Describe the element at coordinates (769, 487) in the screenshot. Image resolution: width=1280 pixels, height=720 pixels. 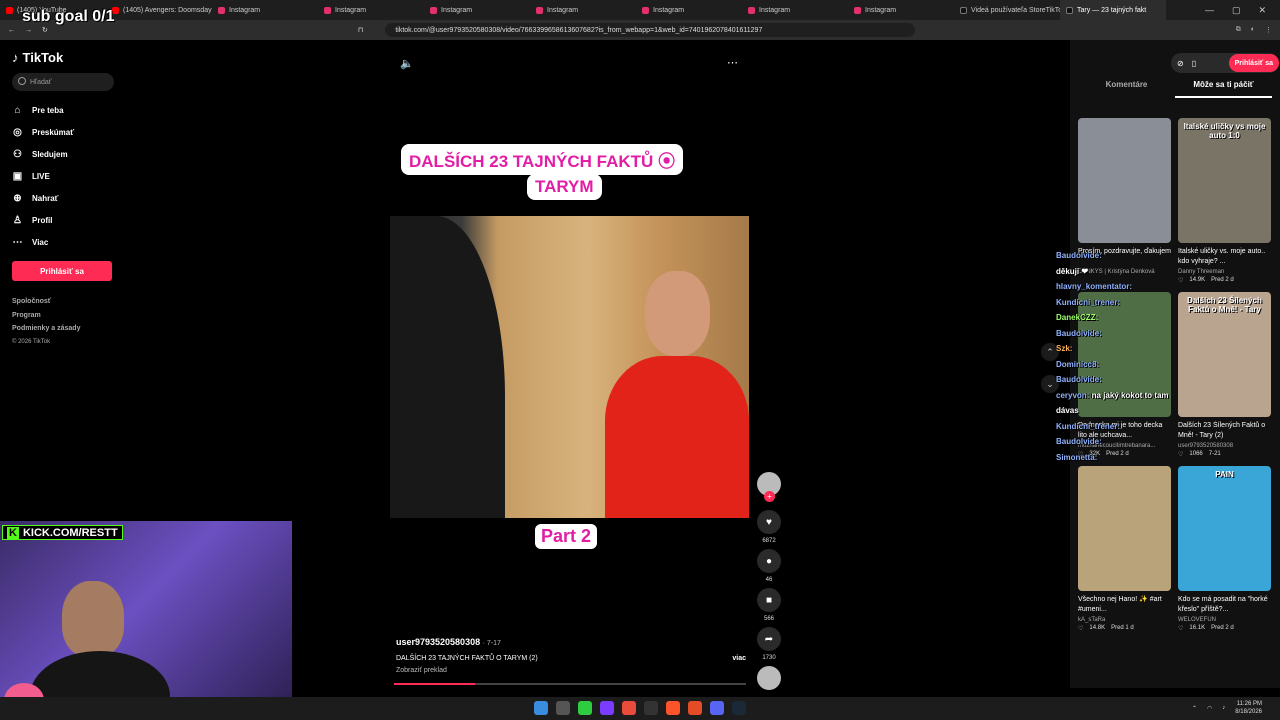
I see `creator-avatar: +` at that location.